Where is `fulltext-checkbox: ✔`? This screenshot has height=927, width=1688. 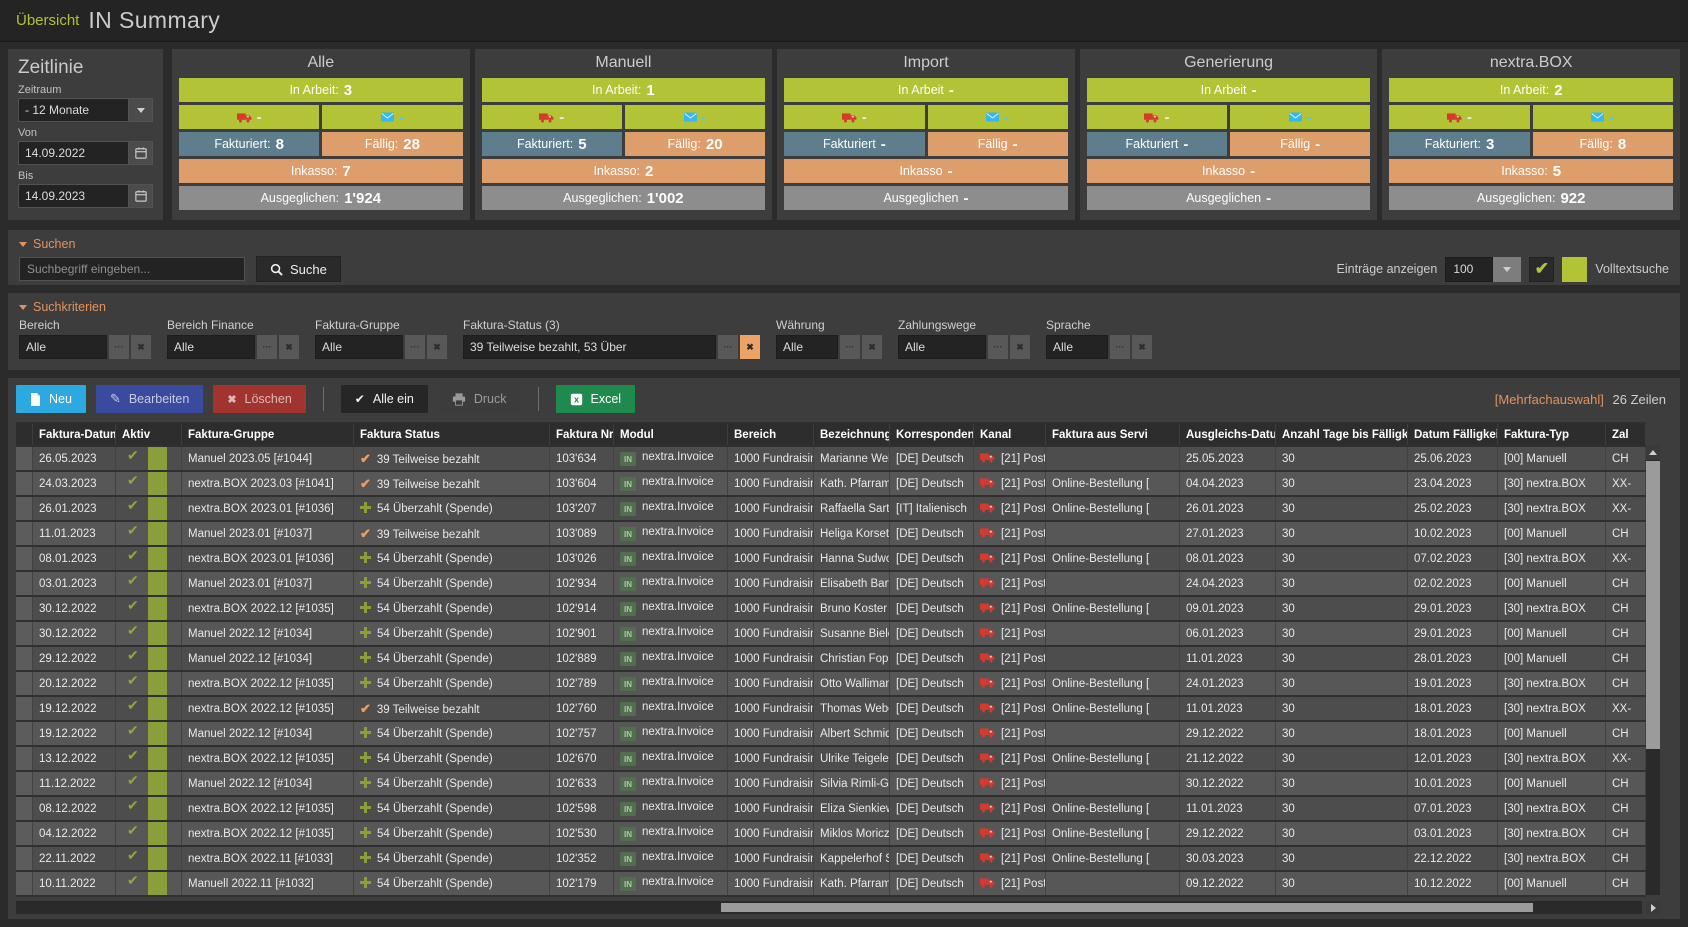
fulltext-checkbox: ✔ is located at coordinates (1542, 269).